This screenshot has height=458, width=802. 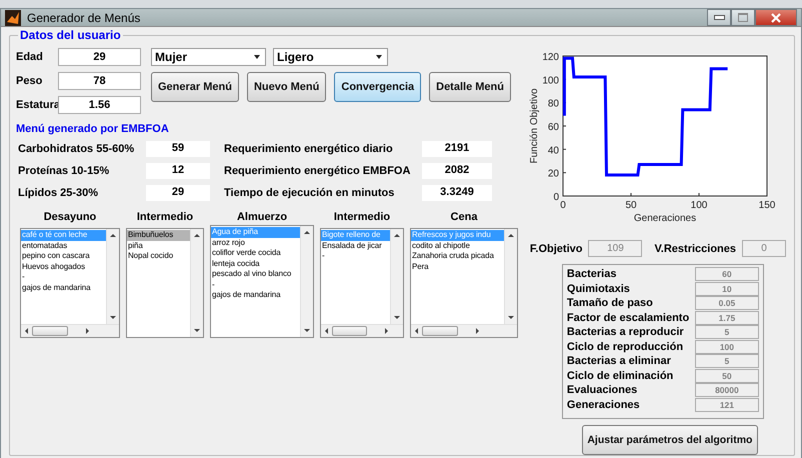 I want to click on list-item: coliflor verde cocida, so click(x=255, y=253).